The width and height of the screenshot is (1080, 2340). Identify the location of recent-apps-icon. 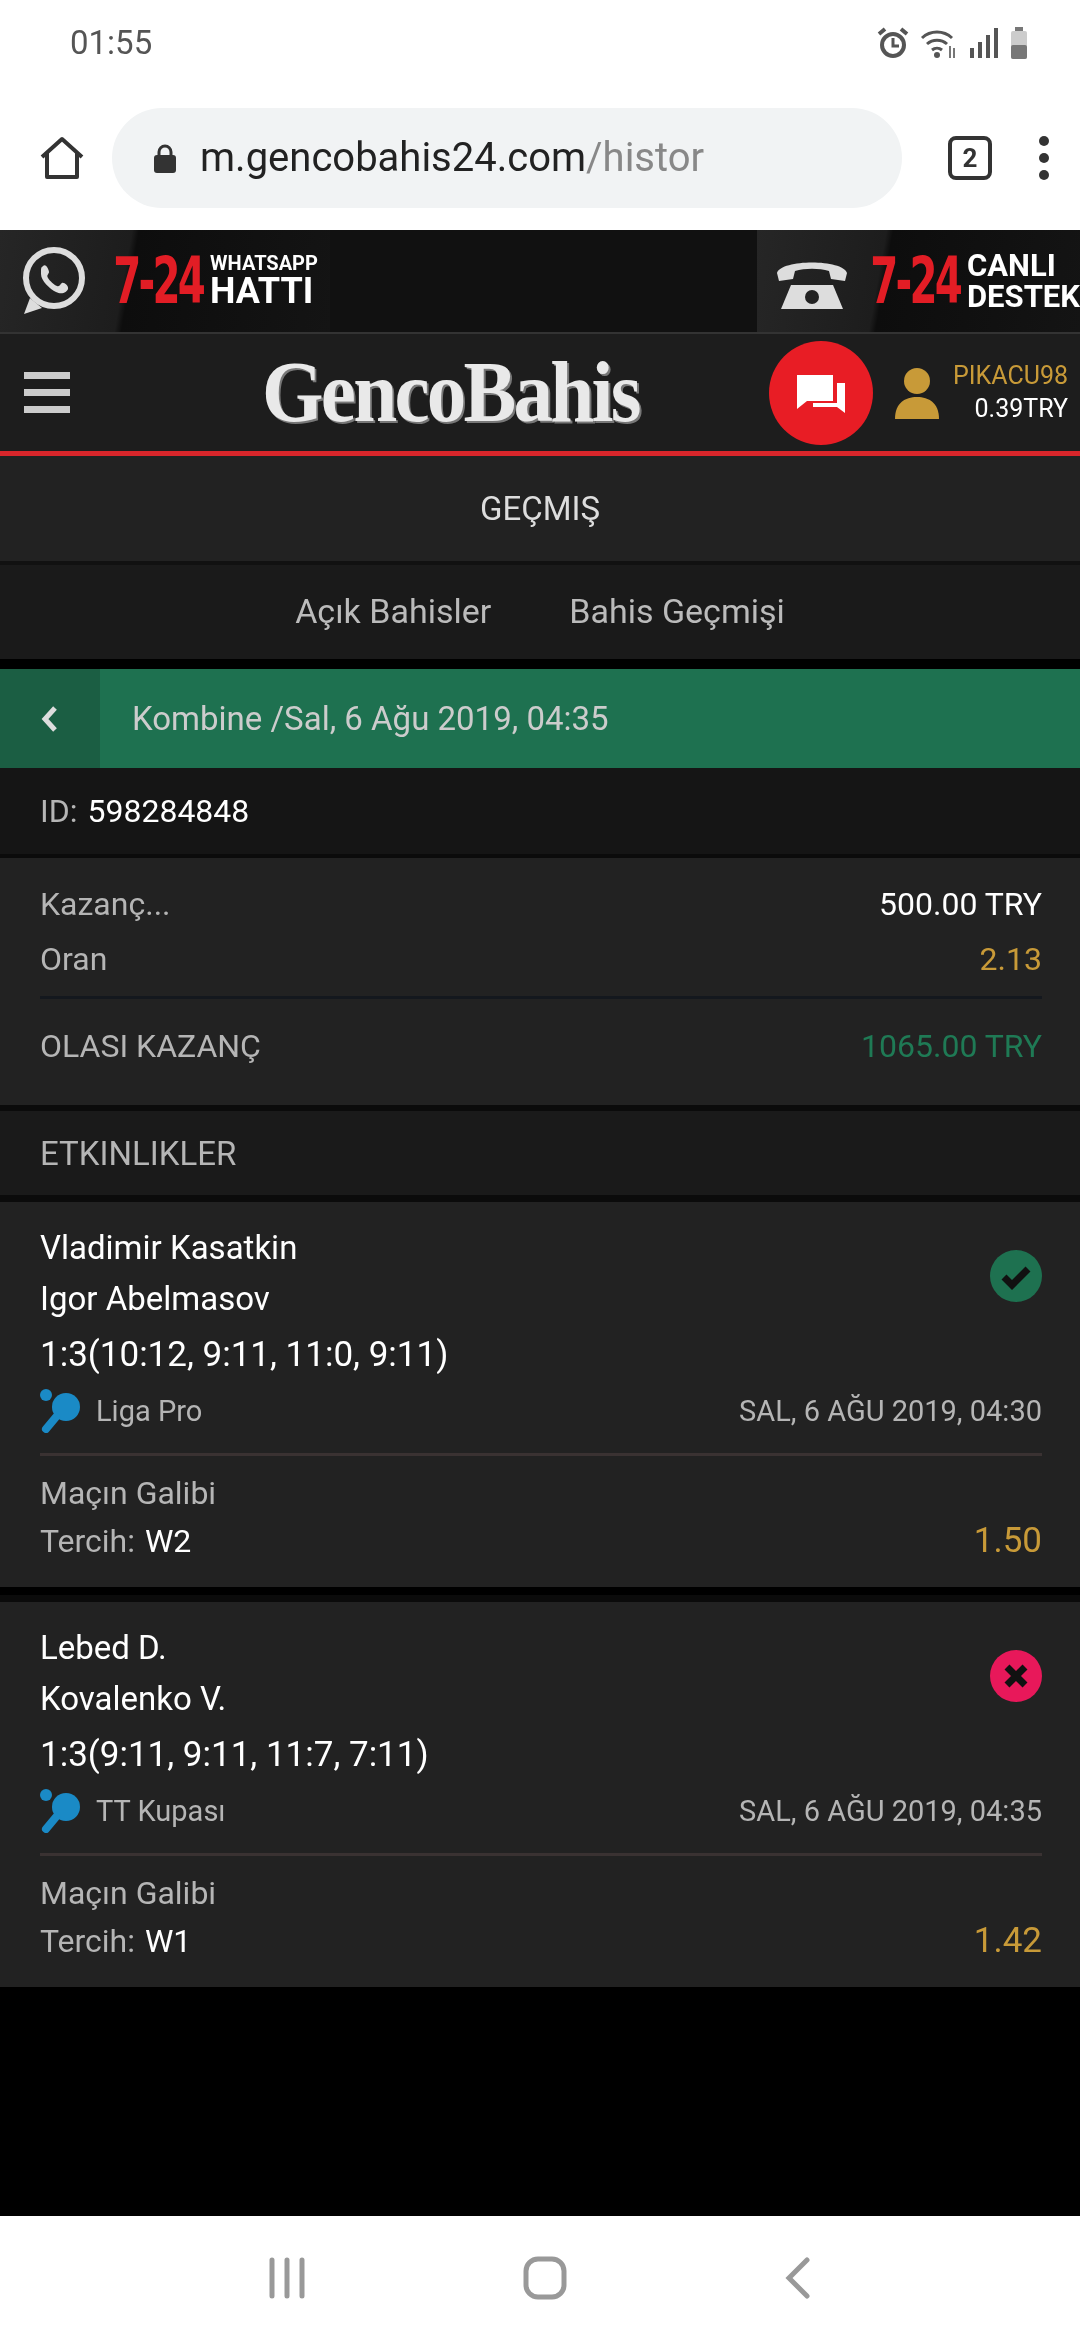
(287, 2278).